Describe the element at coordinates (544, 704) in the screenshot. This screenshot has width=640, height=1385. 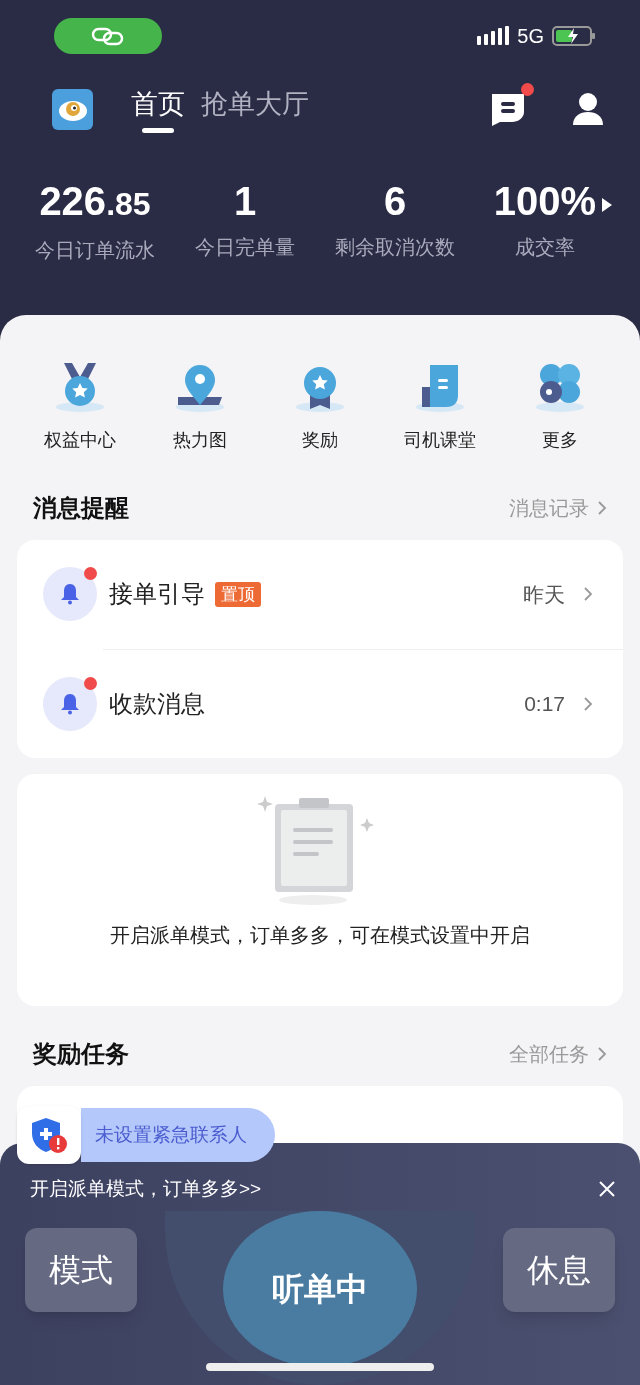
I see `message-time: 0:17` at that location.